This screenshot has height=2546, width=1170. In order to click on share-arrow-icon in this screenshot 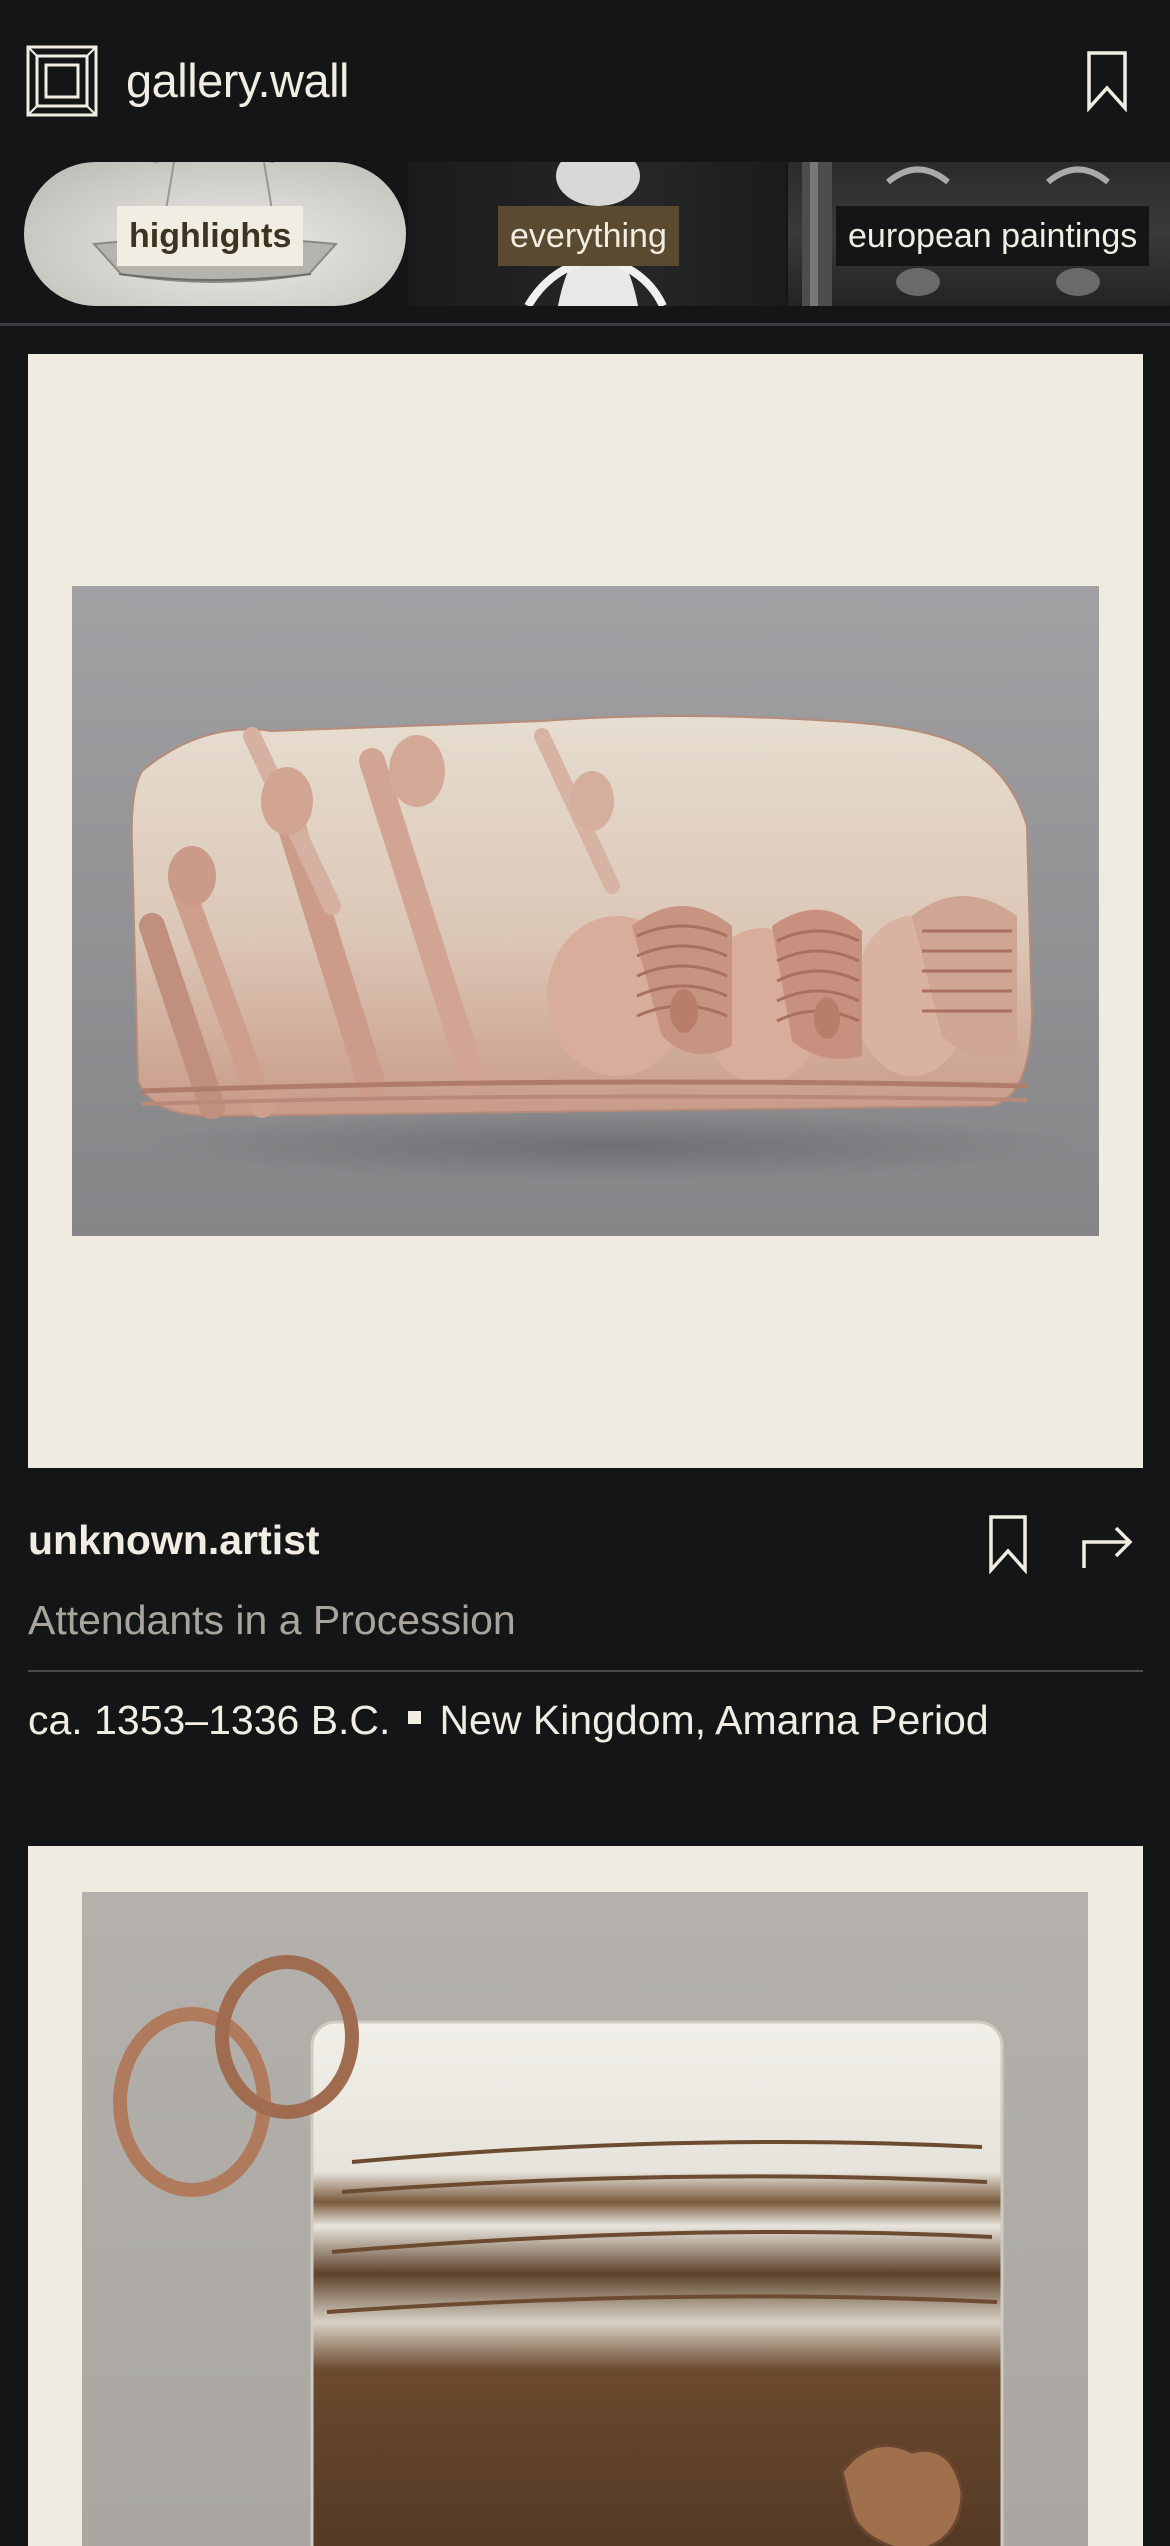, I will do `click(1107, 1543)`.